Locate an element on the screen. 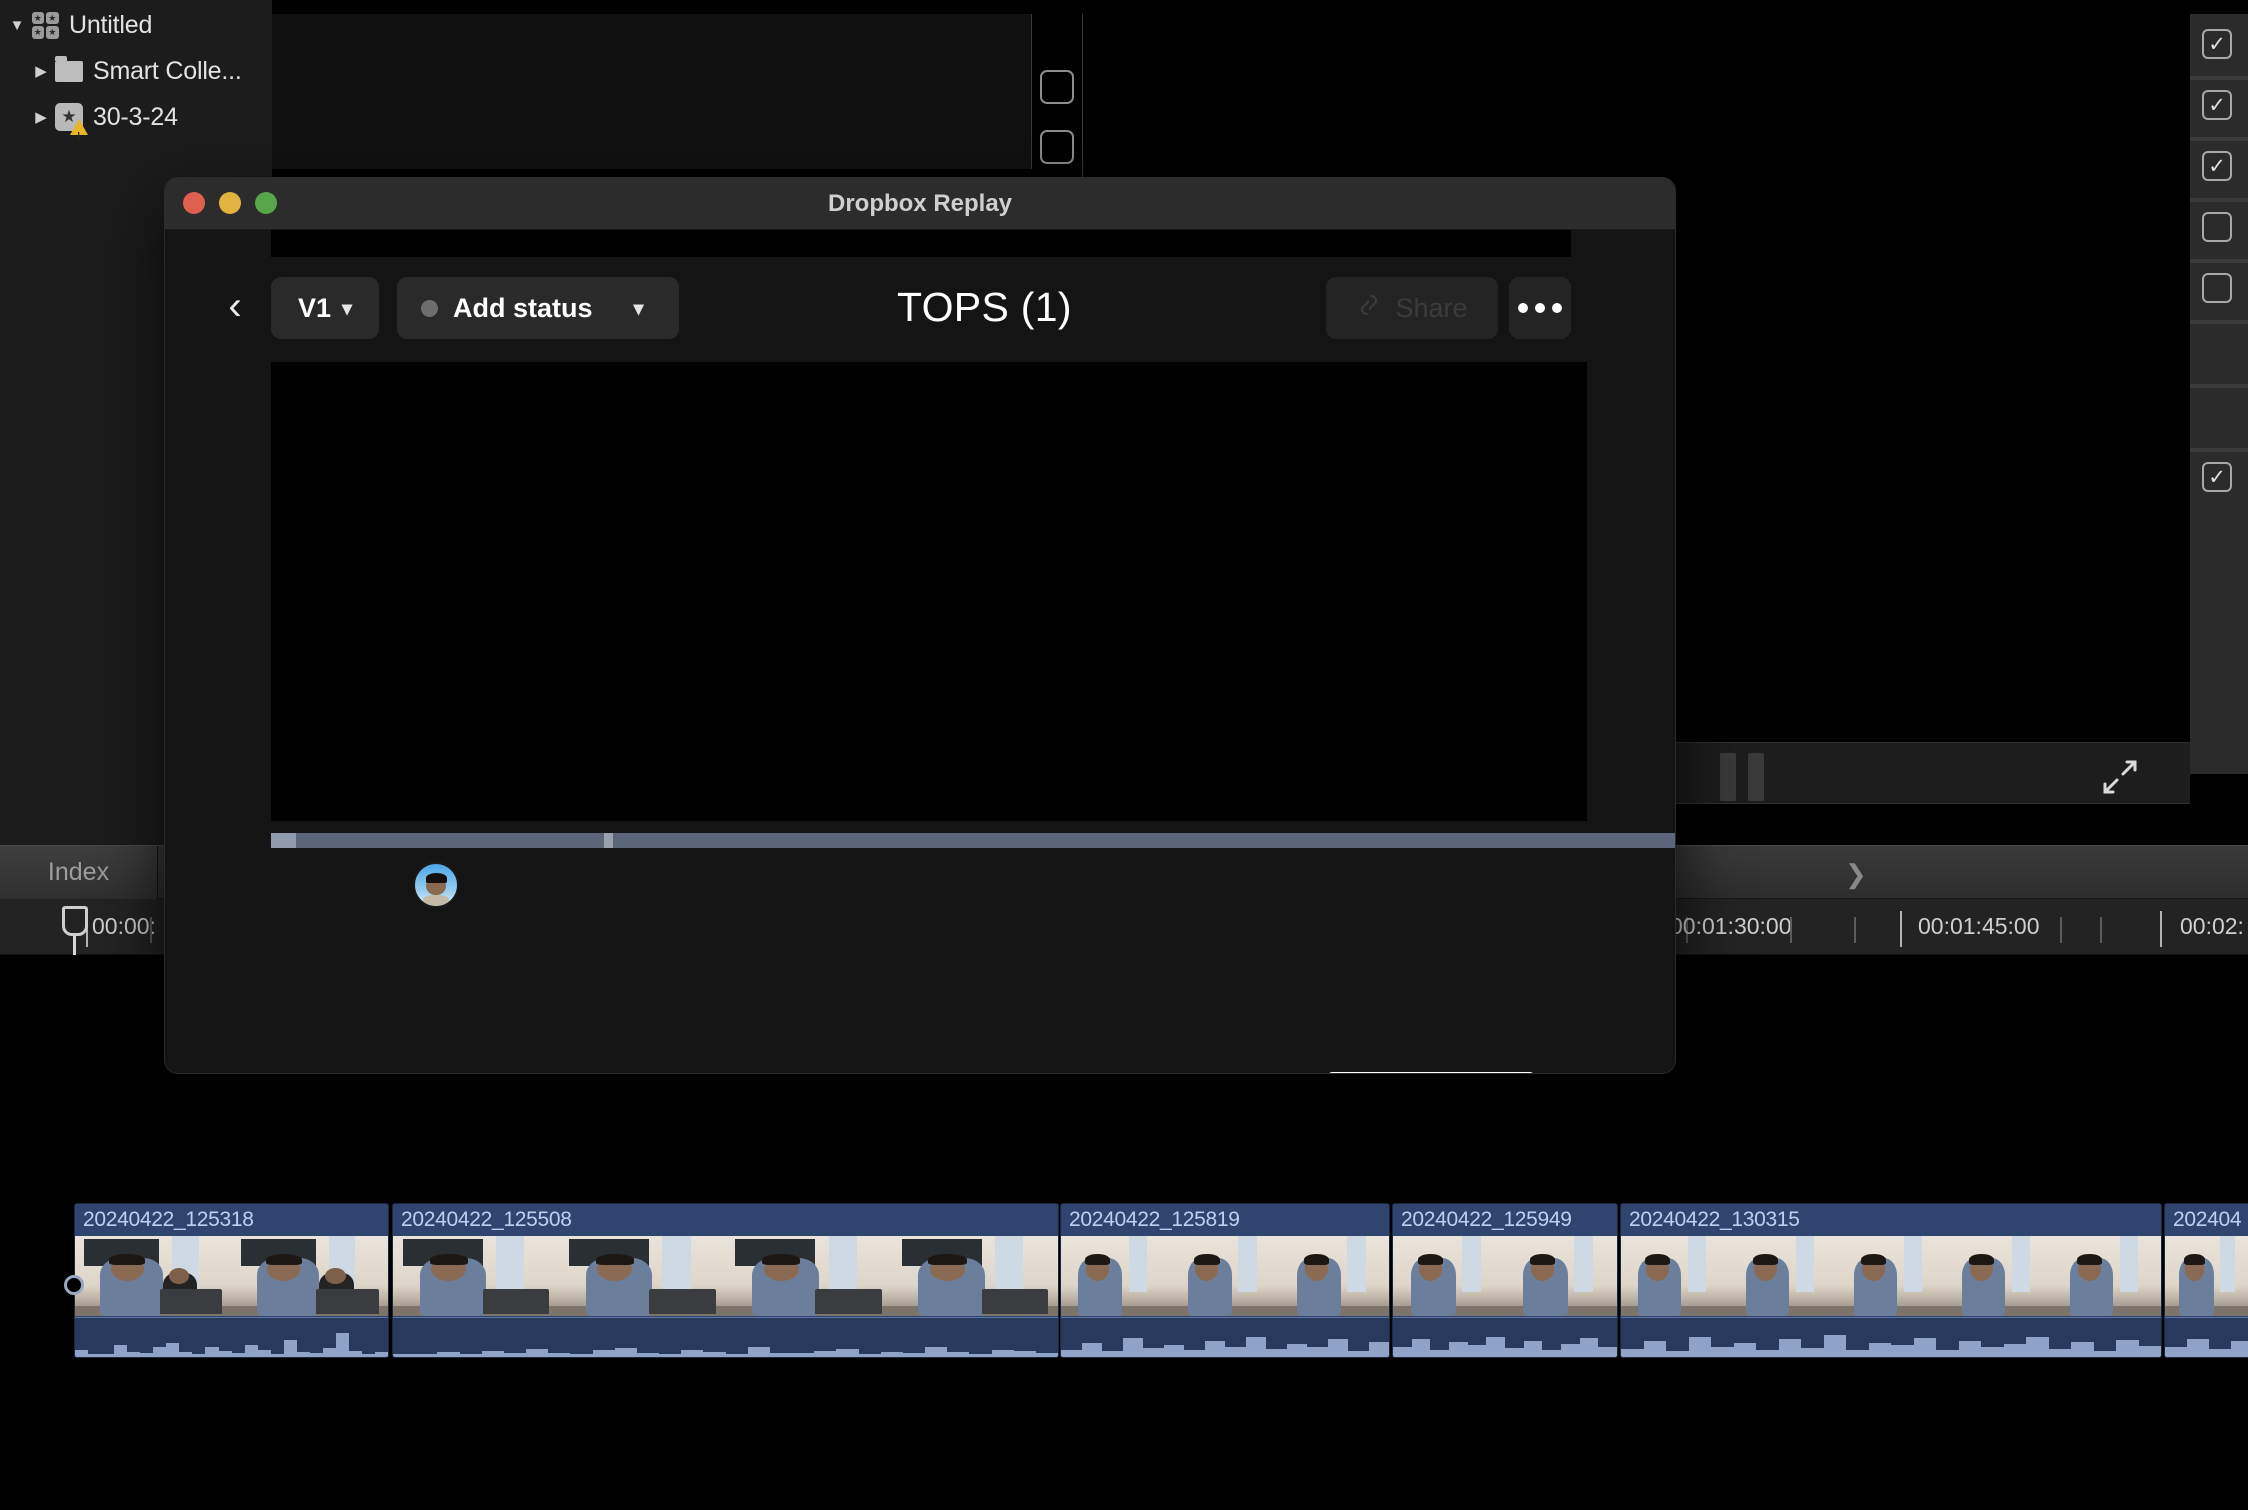 The width and height of the screenshot is (2248, 1510). back-button: ‹ is located at coordinates (235, 308).